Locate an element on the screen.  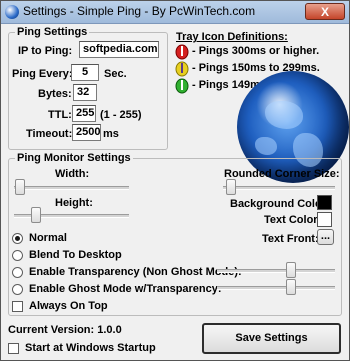
mode-normal-radio is located at coordinates (17, 238).